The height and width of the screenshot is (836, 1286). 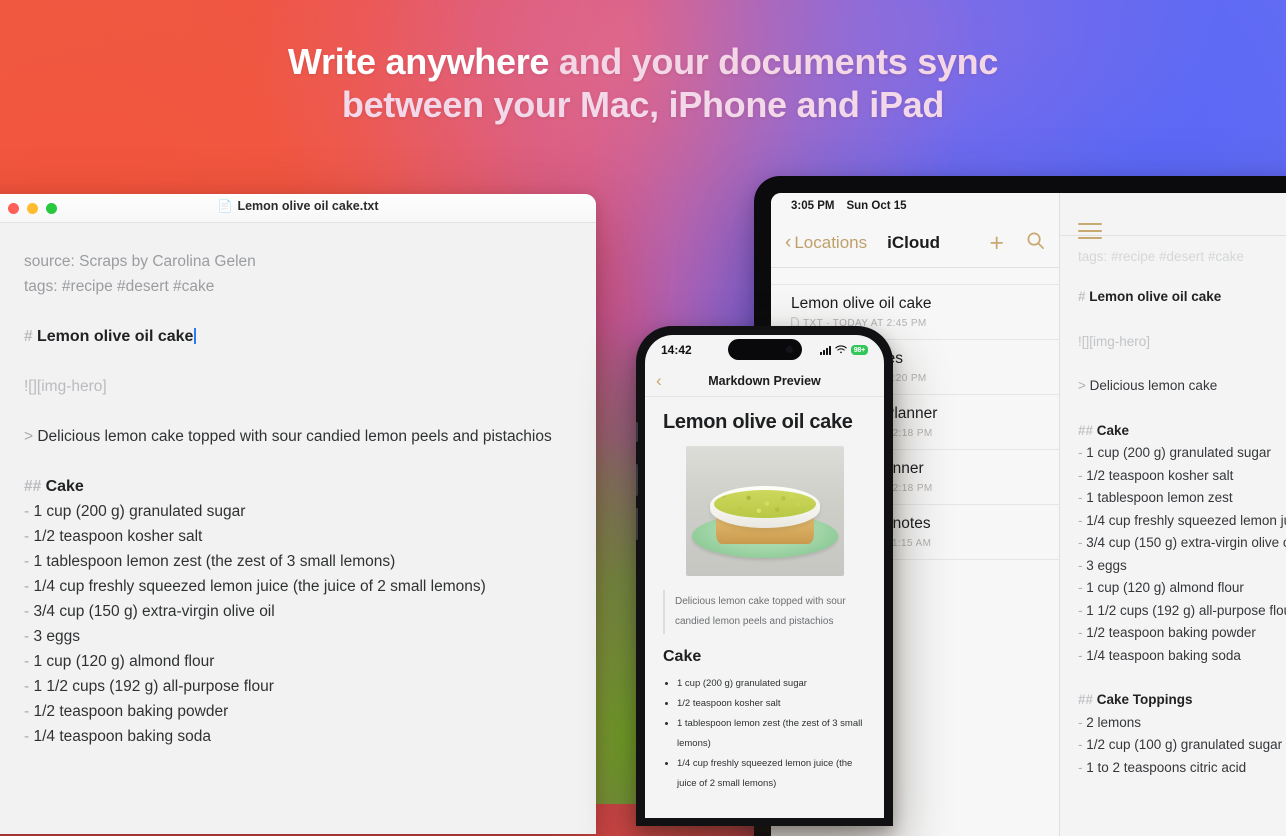 What do you see at coordinates (1180, 744) in the screenshot?
I see `ipad-line: - 1/2 cup (100 g) granulated sugar` at bounding box center [1180, 744].